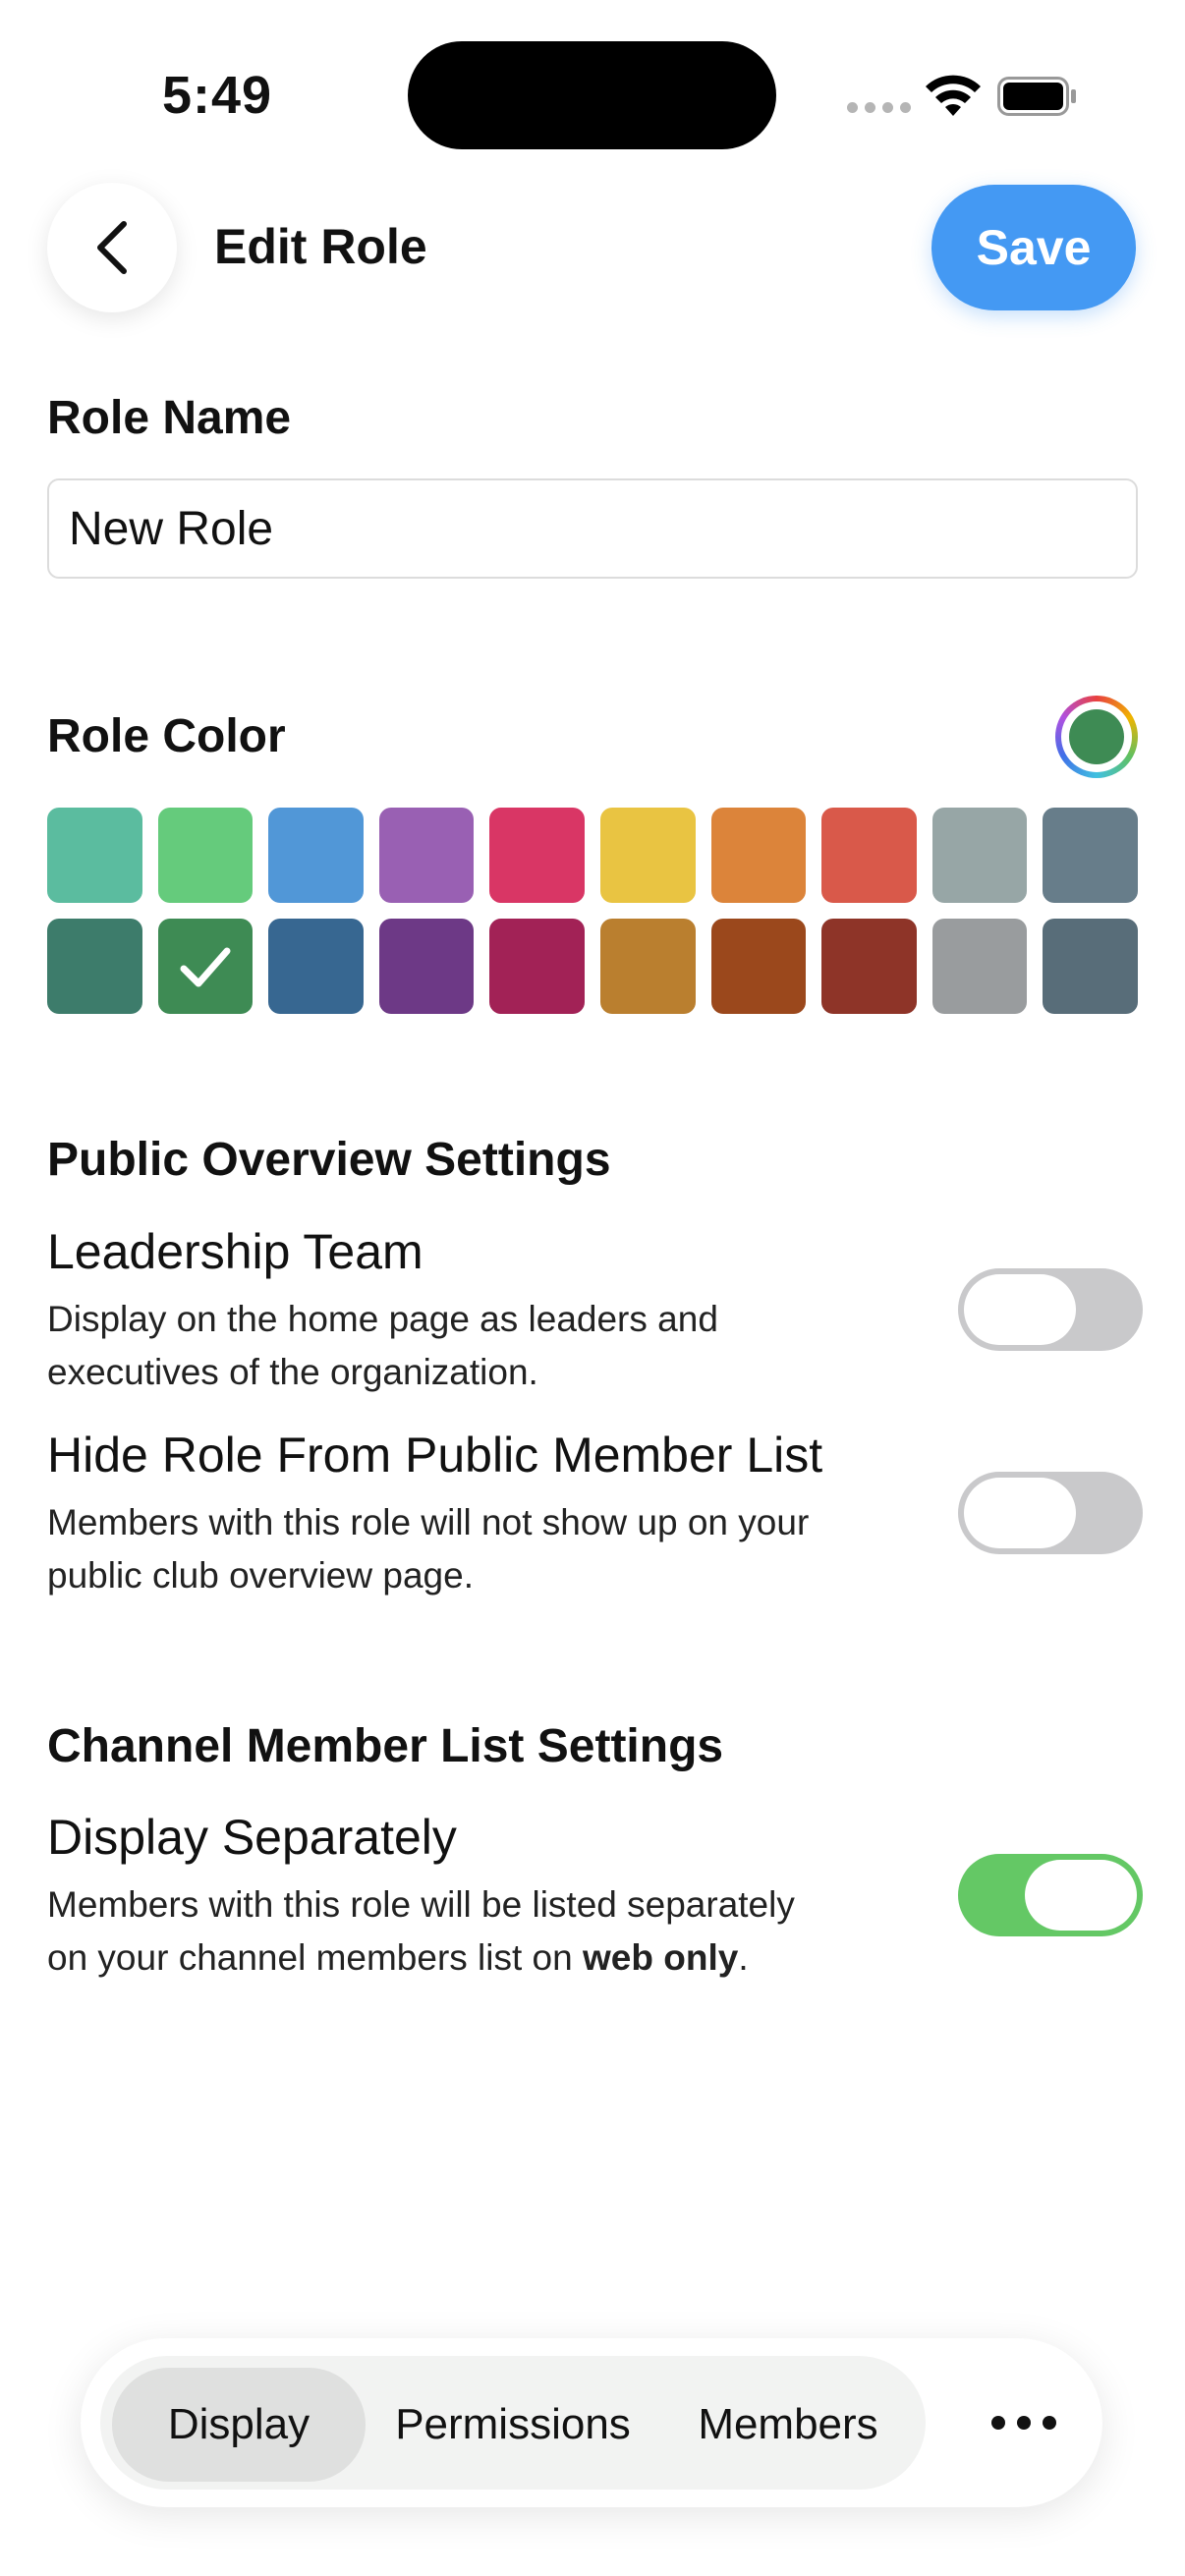  Describe the element at coordinates (169, 418) in the screenshot. I see `role-name-label: Role Name` at that location.